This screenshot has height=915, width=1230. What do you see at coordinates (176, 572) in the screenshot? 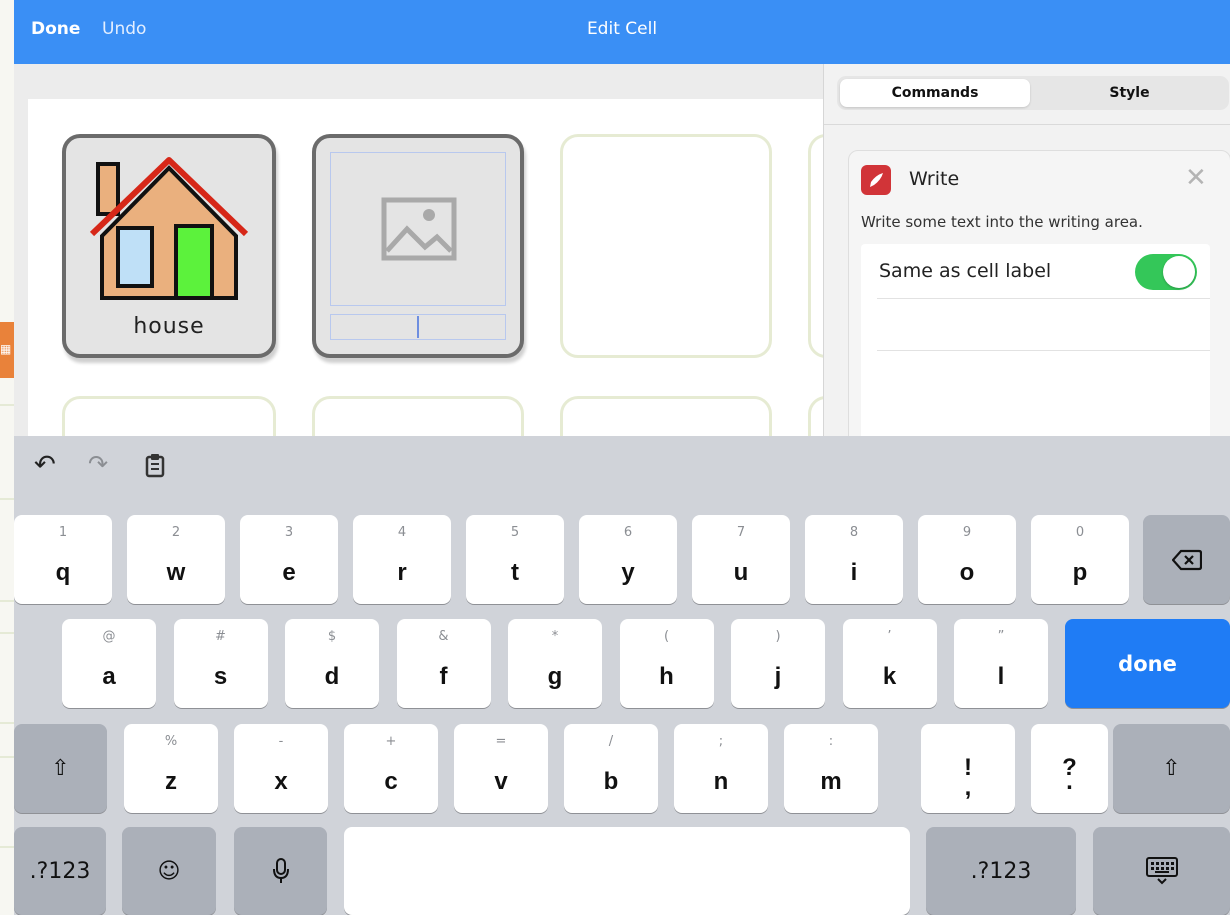
I see `key-primary-char: w` at bounding box center [176, 572].